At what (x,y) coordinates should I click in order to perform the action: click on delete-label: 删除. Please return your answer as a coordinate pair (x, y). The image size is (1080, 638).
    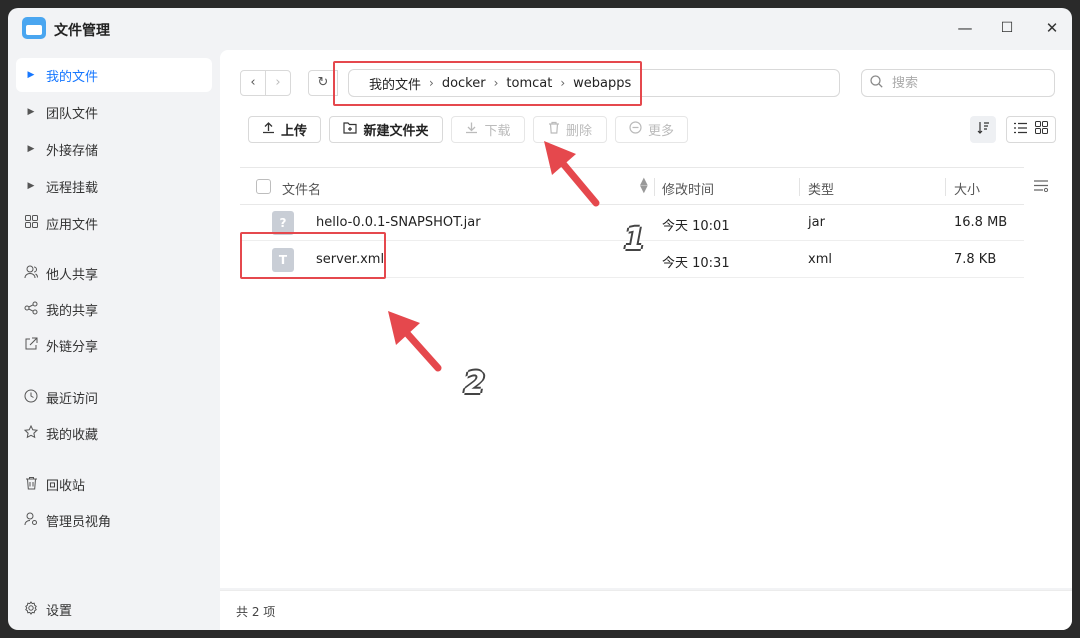
    Looking at the image, I should click on (578, 131).